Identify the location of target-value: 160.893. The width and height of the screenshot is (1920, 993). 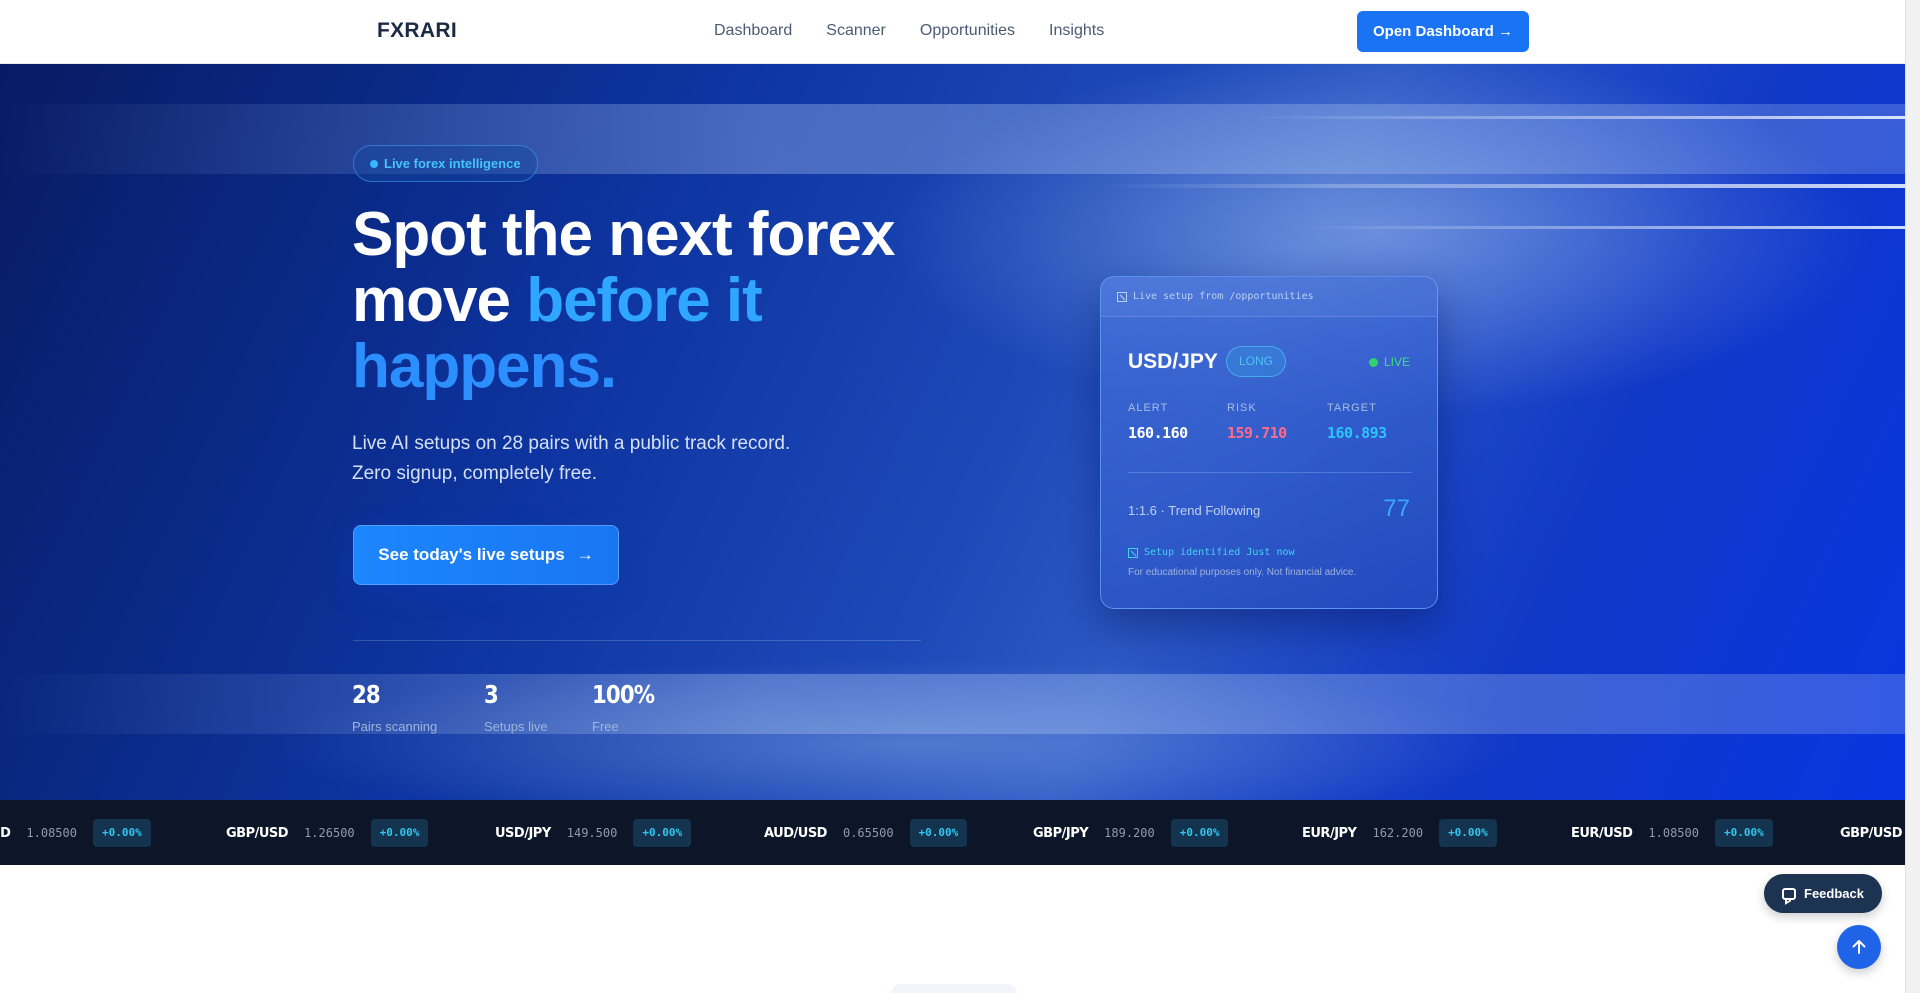
(1357, 433).